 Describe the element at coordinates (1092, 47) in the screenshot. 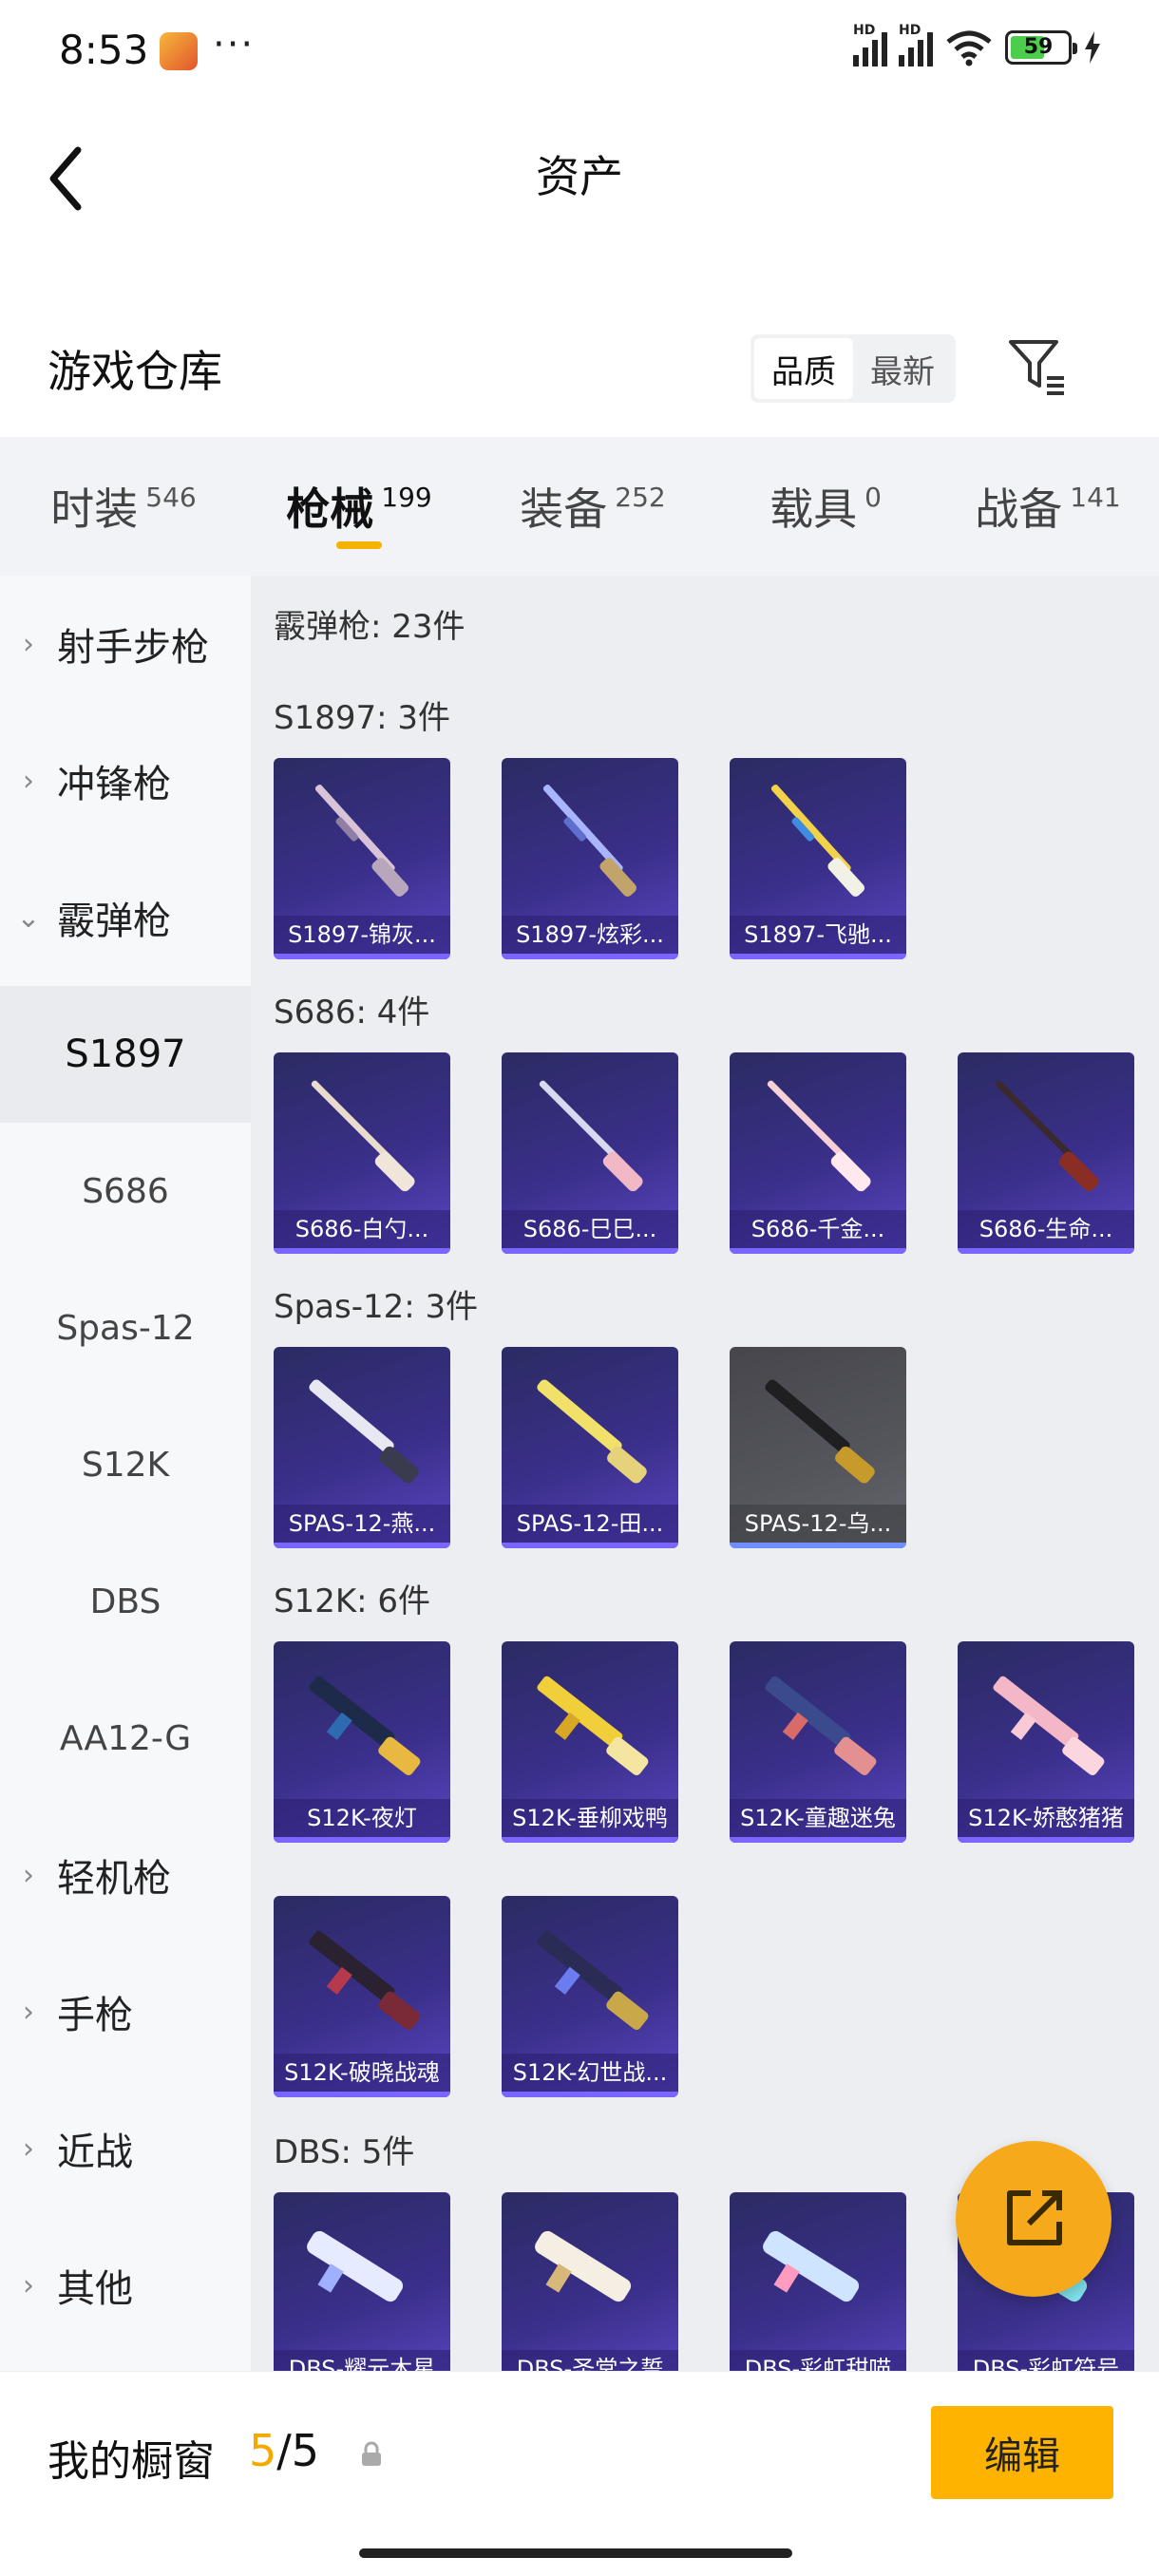

I see `charging-icon` at that location.